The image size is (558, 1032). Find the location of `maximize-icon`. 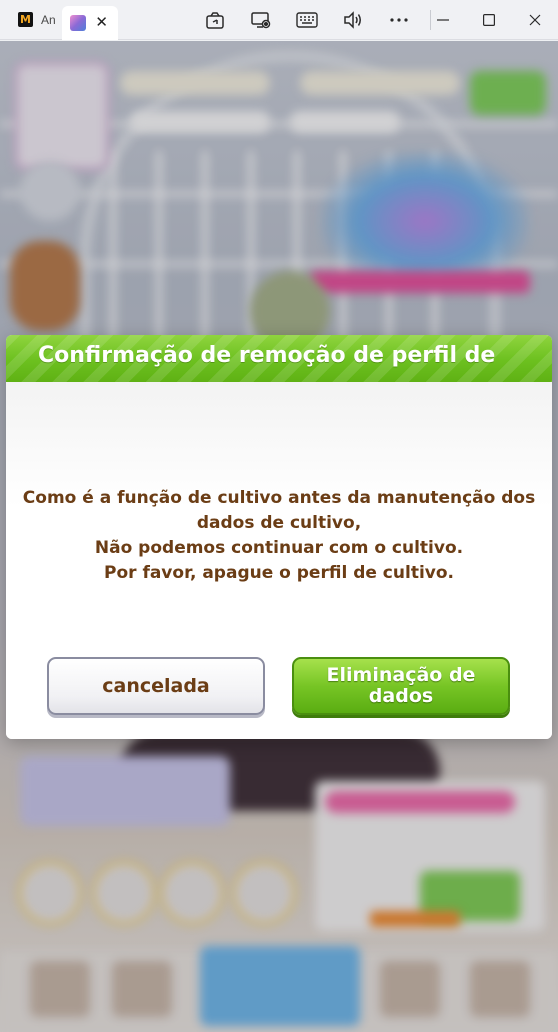

maximize-icon is located at coordinates (489, 20).